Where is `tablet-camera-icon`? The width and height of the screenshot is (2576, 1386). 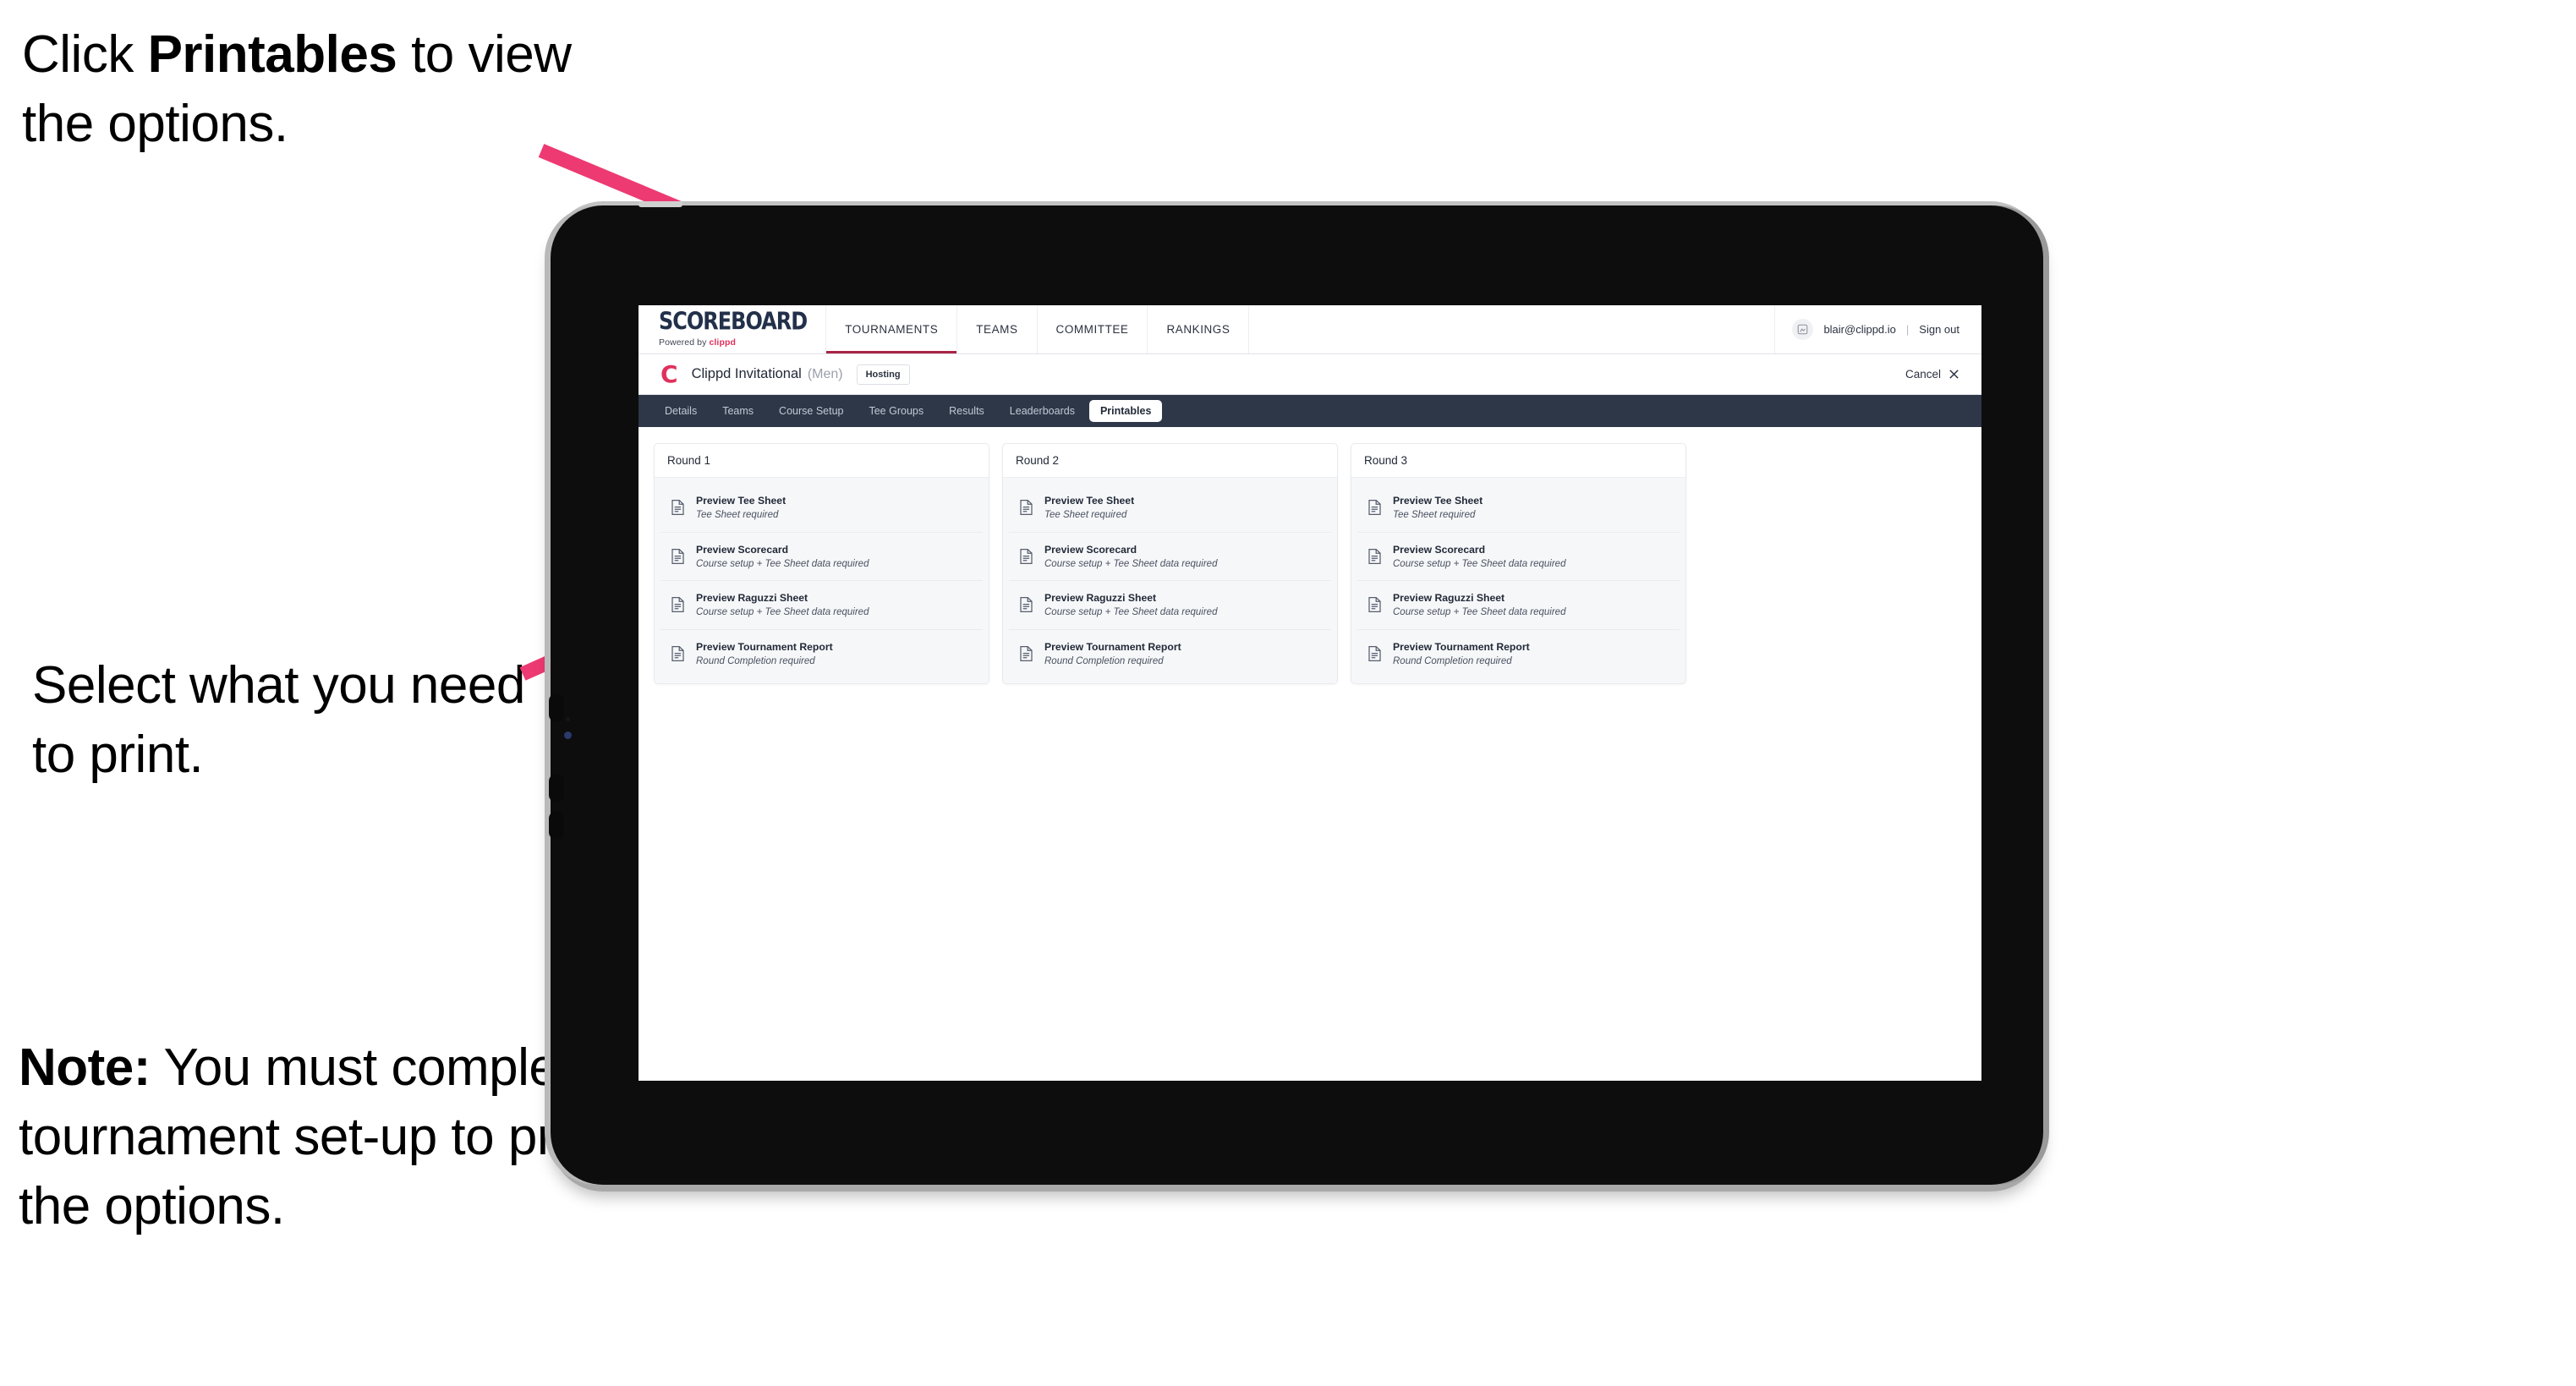
tablet-camera-icon is located at coordinates (568, 735).